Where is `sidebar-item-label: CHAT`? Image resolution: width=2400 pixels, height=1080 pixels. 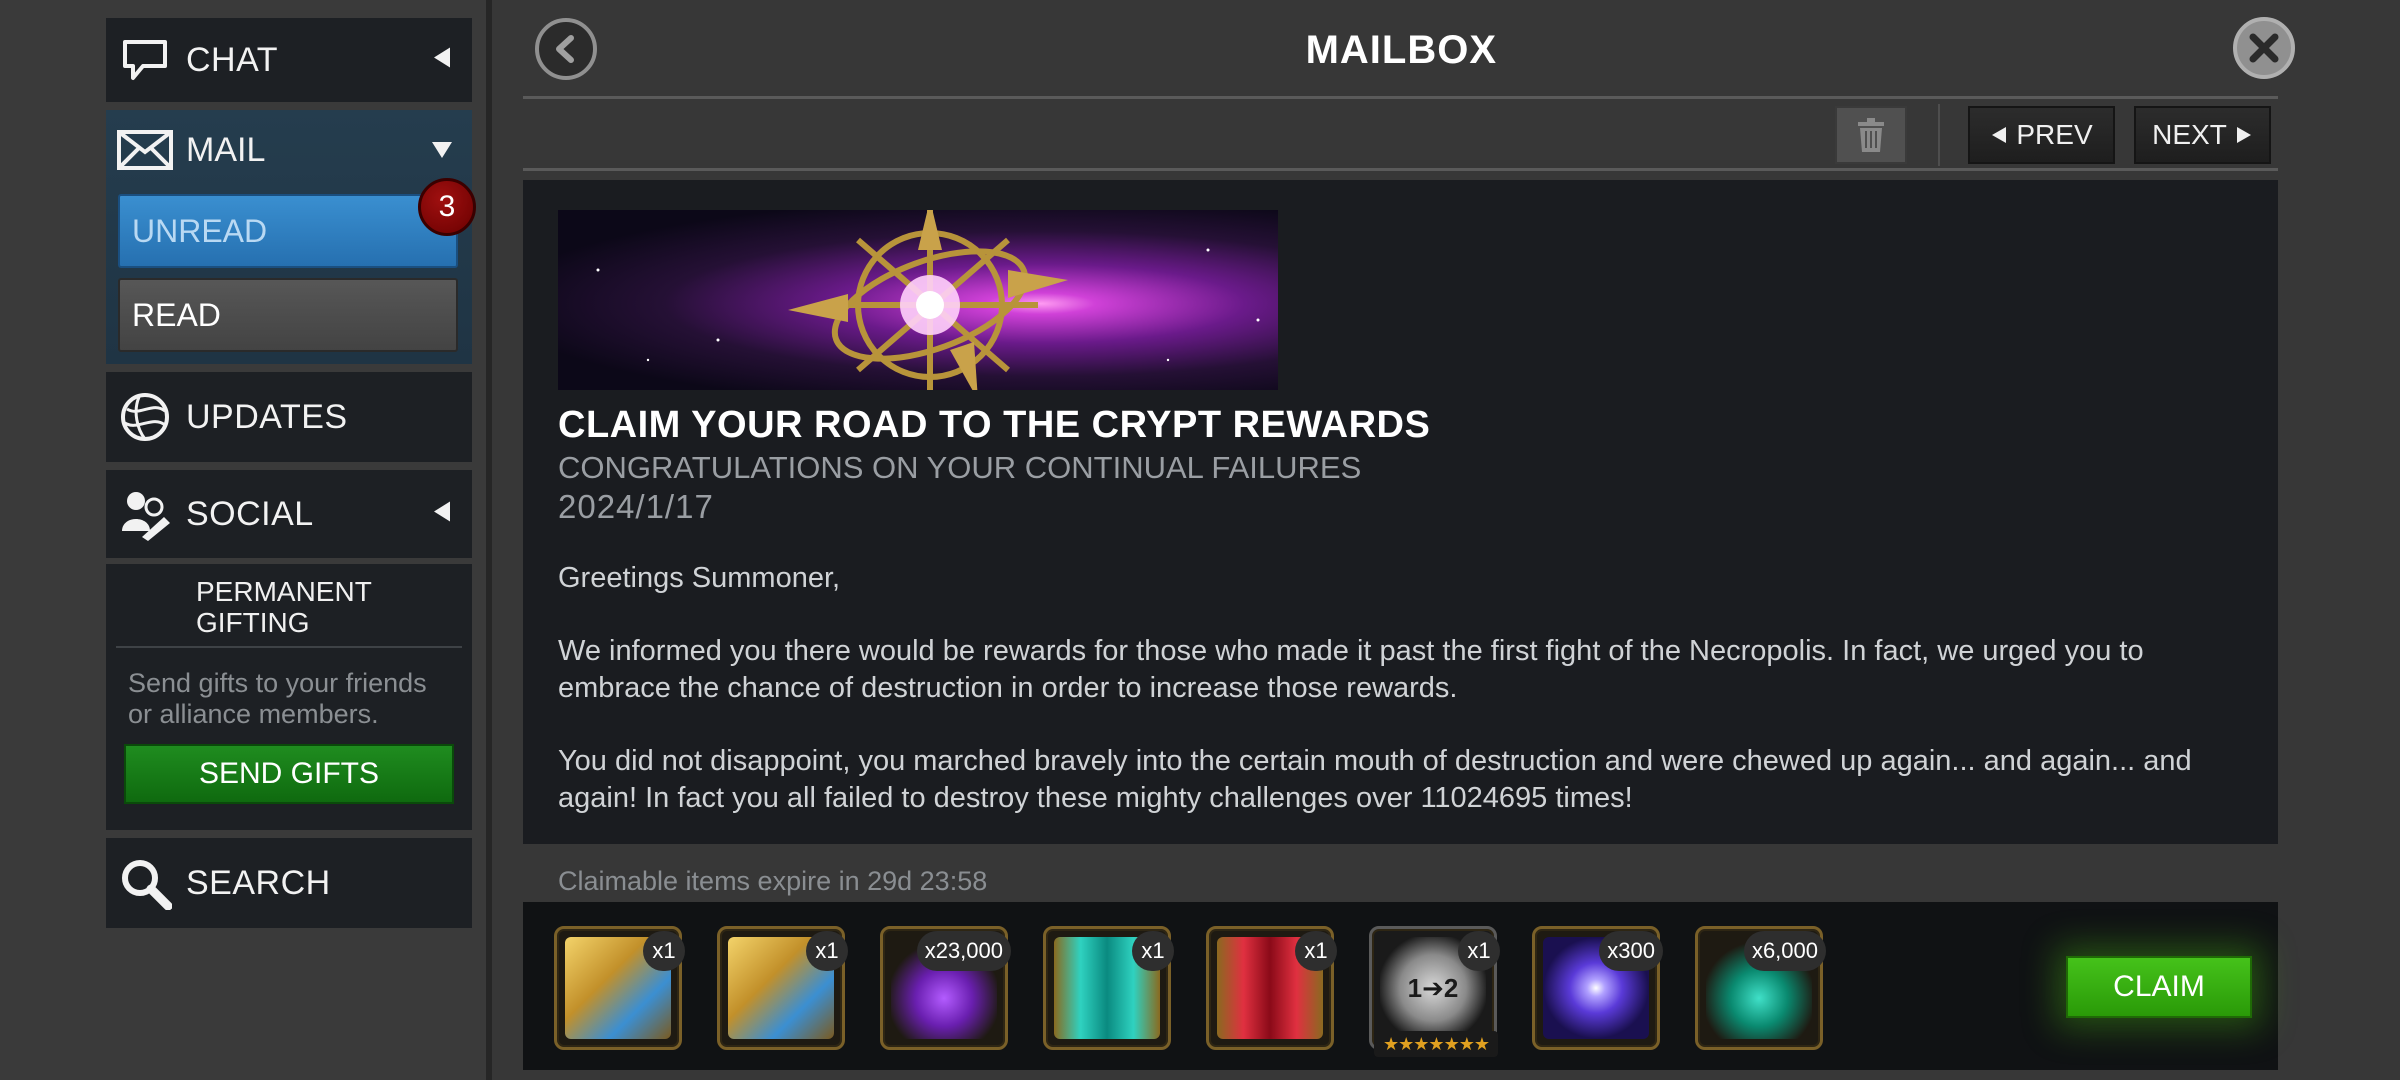
sidebar-item-label: CHAT is located at coordinates (232, 59).